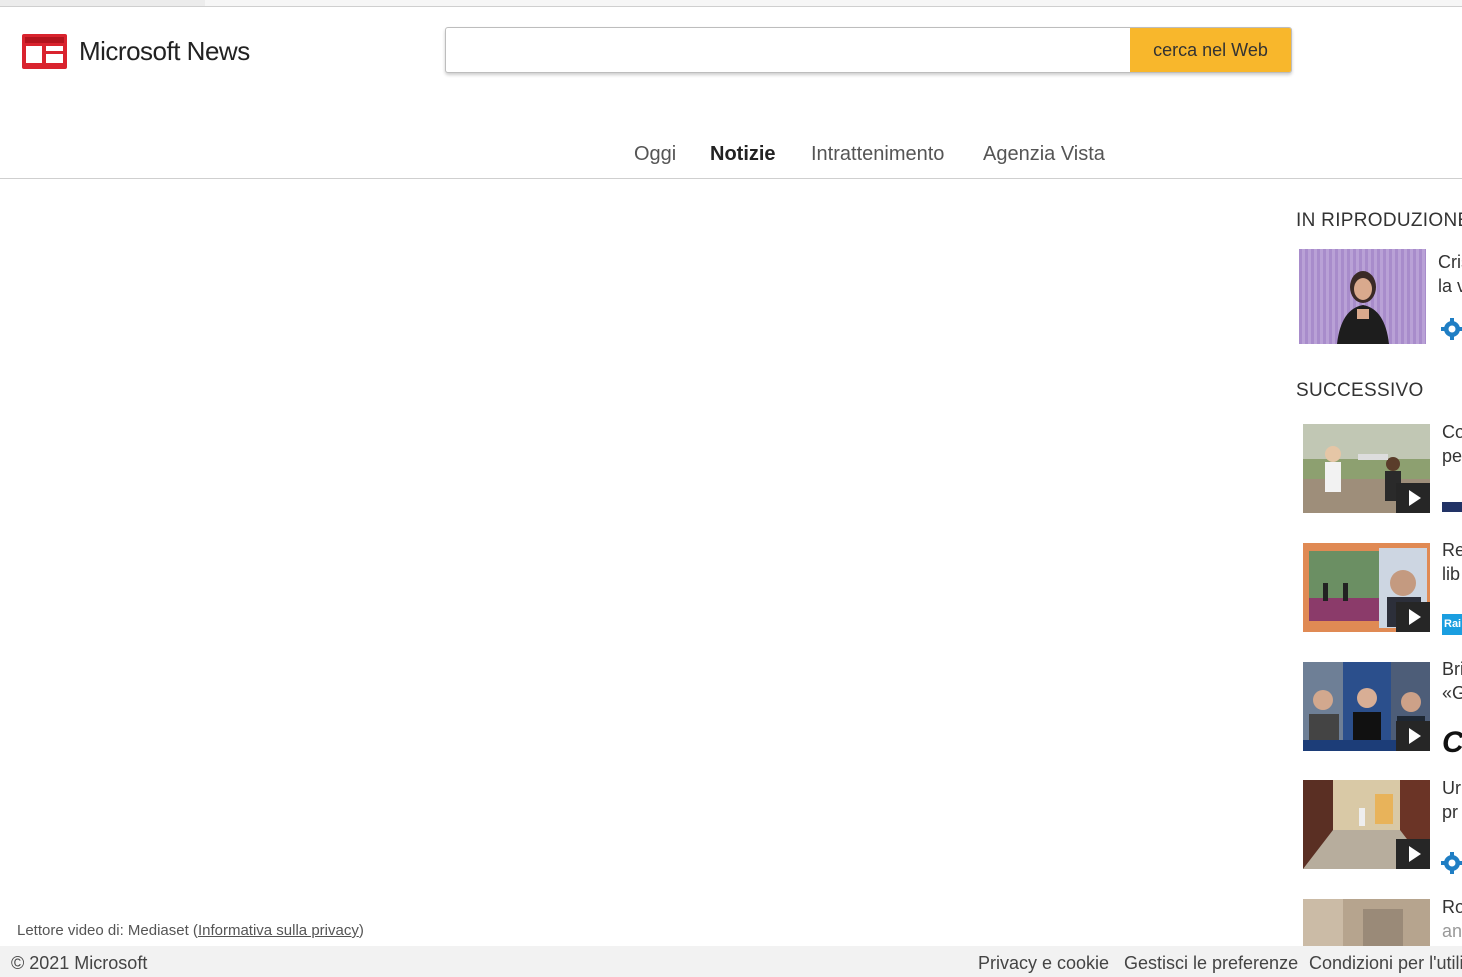 The height and width of the screenshot is (977, 1462). What do you see at coordinates (1450, 286) in the screenshot?
I see `now-playing-title-line-2: la v` at bounding box center [1450, 286].